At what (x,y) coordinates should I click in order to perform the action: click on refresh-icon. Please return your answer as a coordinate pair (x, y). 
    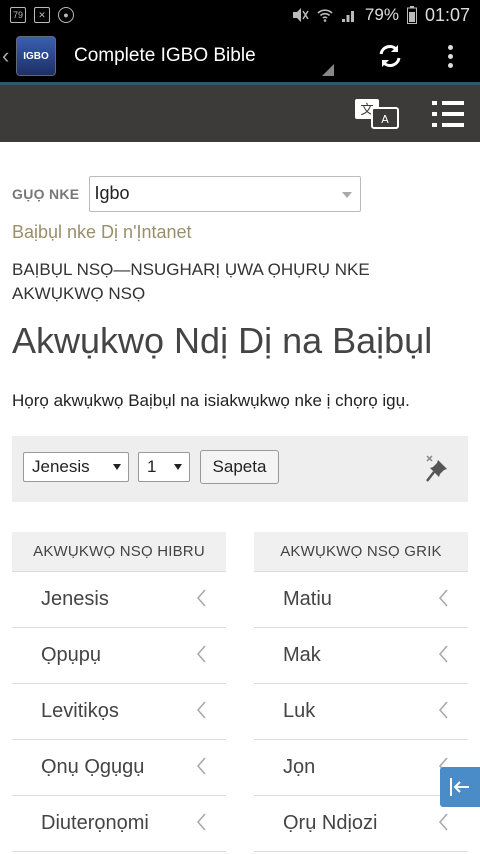
    Looking at the image, I should click on (390, 56).